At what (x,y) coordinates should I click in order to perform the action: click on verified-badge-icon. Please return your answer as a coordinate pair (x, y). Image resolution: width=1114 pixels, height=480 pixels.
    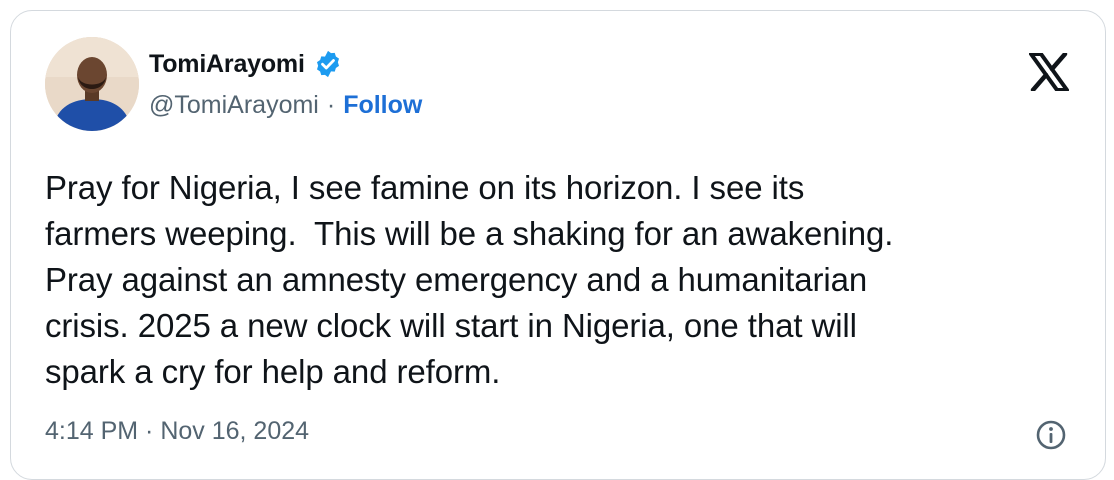
    Looking at the image, I should click on (328, 64).